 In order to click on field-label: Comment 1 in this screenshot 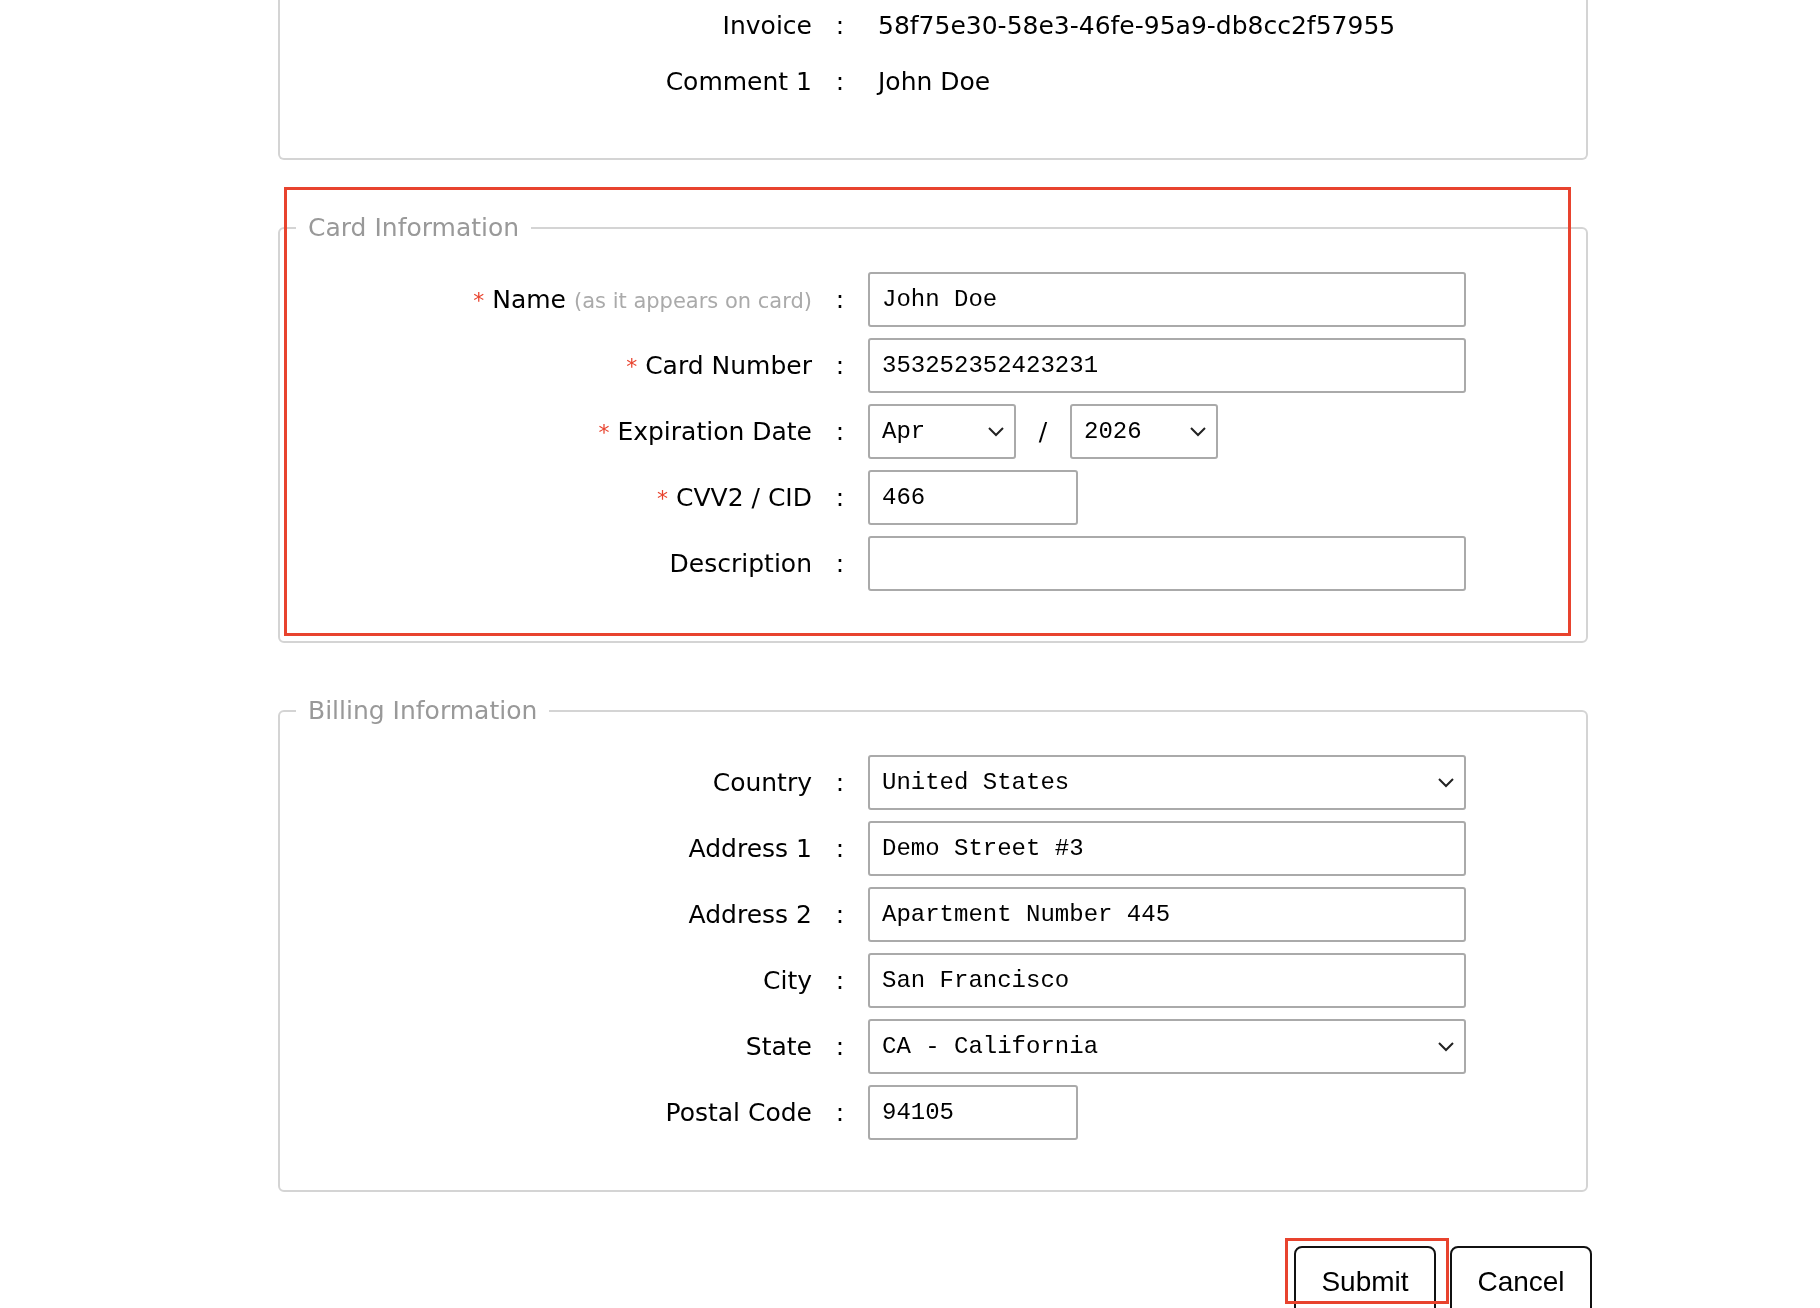, I will do `click(738, 81)`.